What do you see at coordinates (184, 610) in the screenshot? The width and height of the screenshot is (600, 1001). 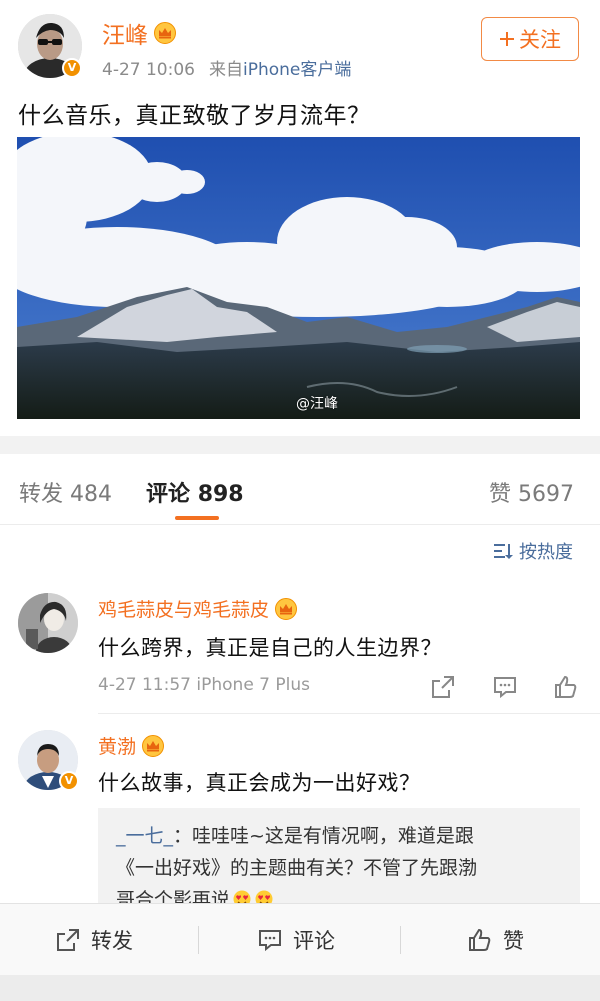 I see `comment-author-name: 鸡毛蒜皮与鸡毛蒜皮` at bounding box center [184, 610].